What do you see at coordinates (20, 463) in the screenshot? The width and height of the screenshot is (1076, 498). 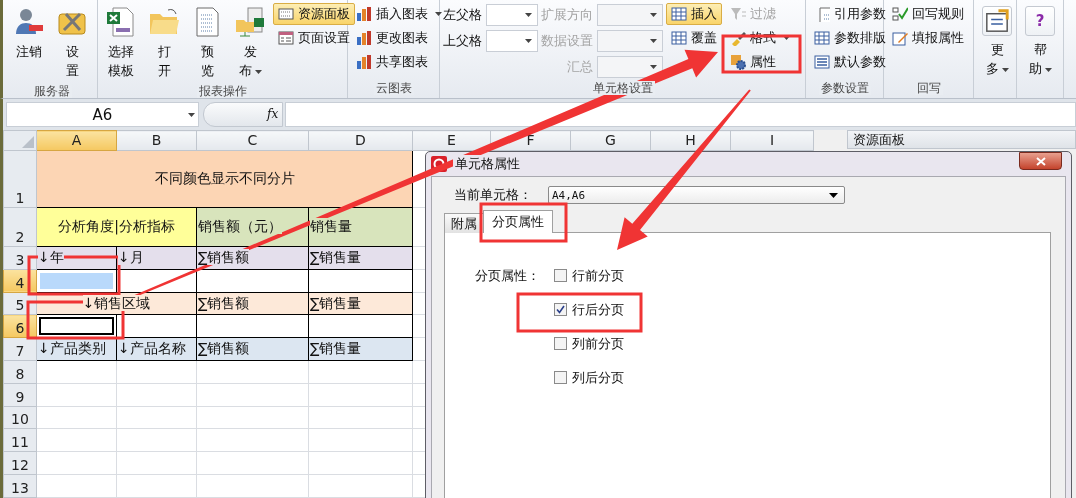 I see `row-header: 12` at bounding box center [20, 463].